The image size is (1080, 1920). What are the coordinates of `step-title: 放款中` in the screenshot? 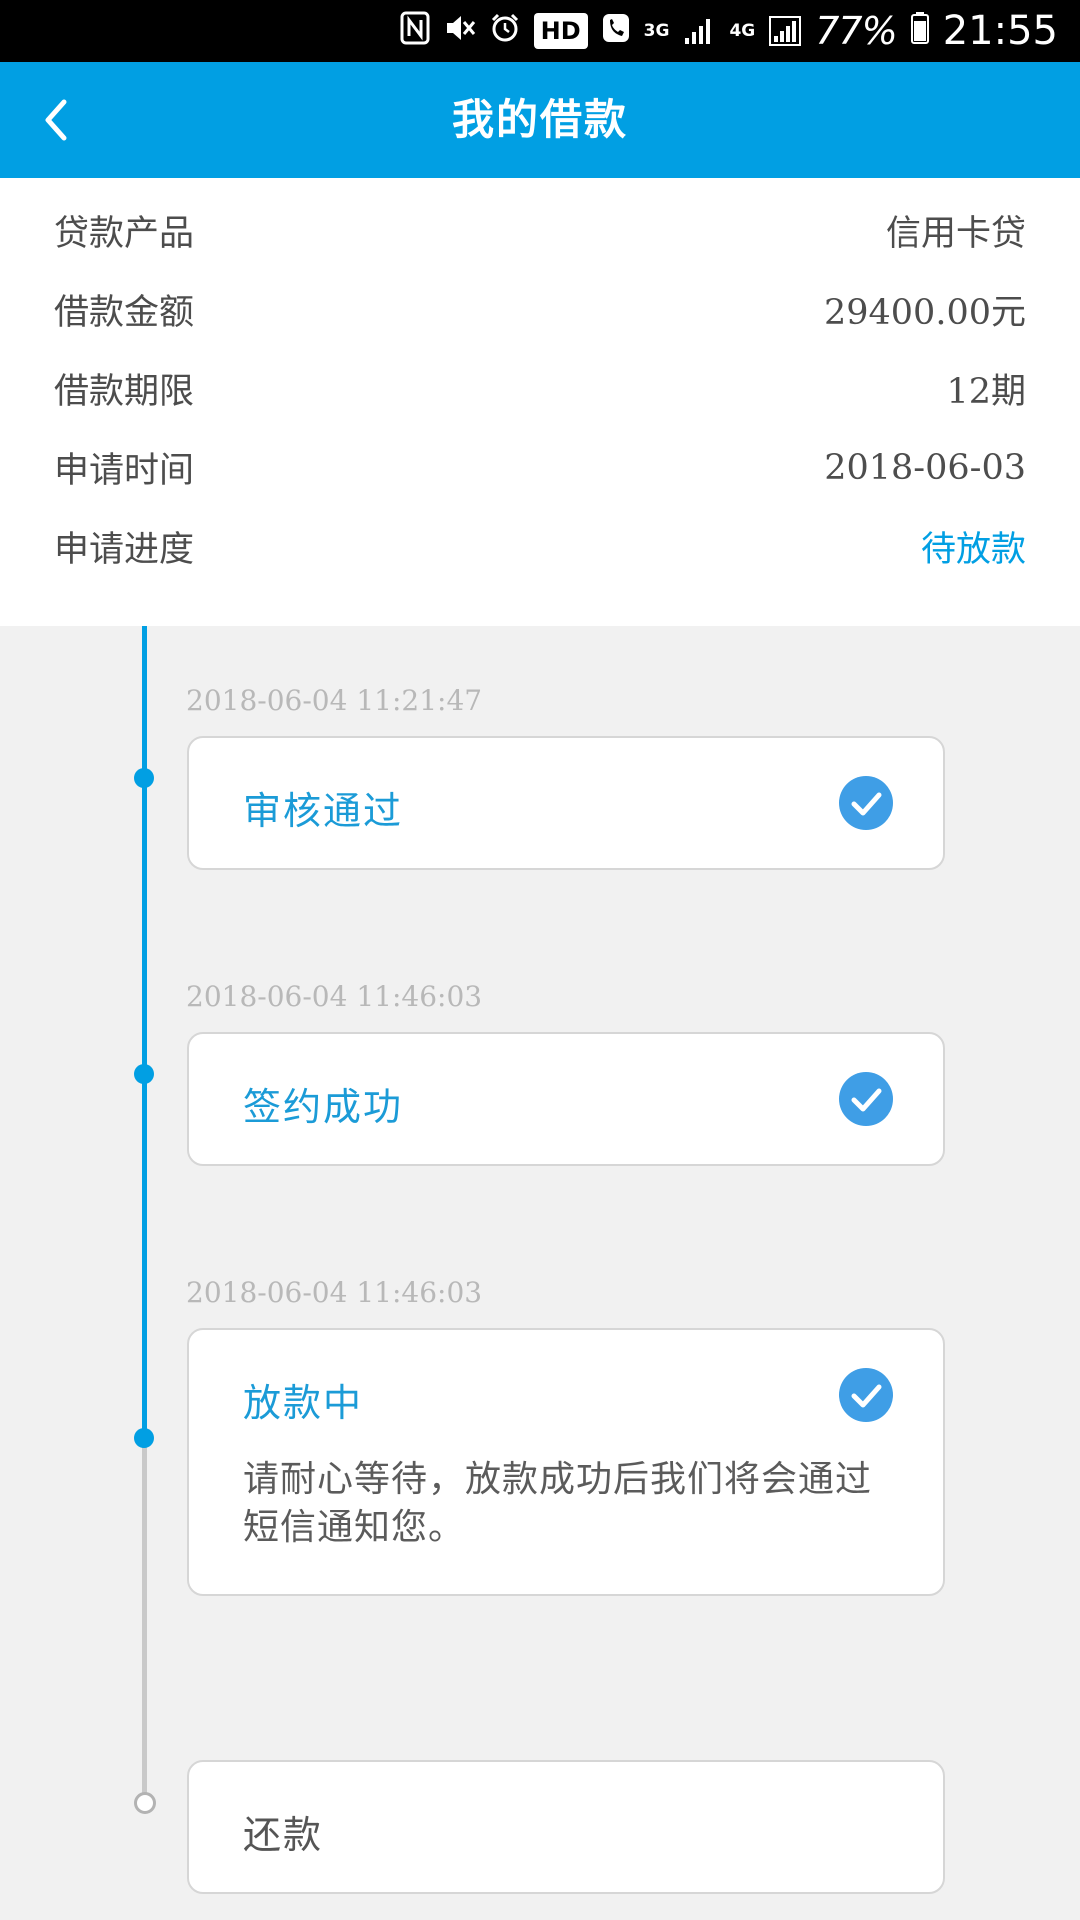 It's located at (303, 1403).